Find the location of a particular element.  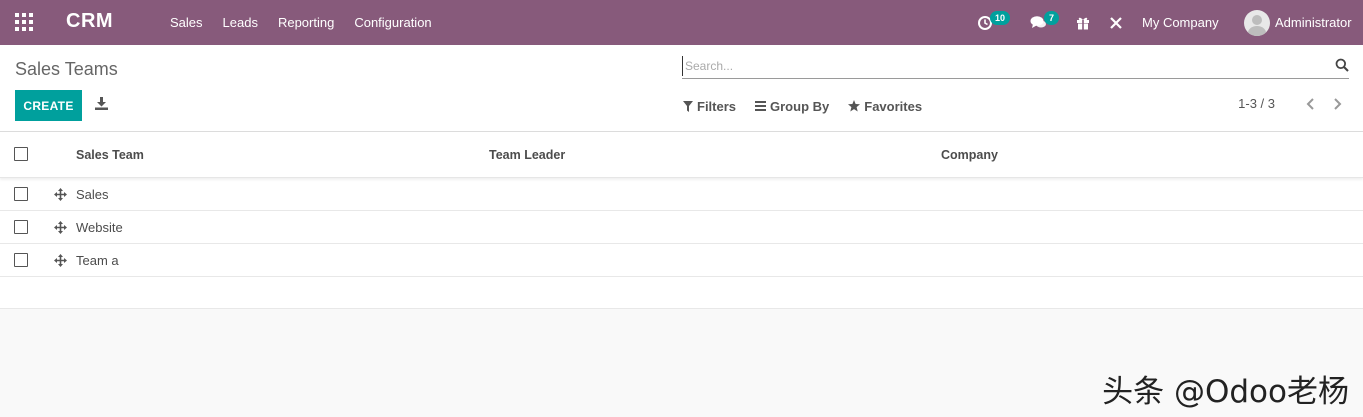

empty-row is located at coordinates (681, 293).